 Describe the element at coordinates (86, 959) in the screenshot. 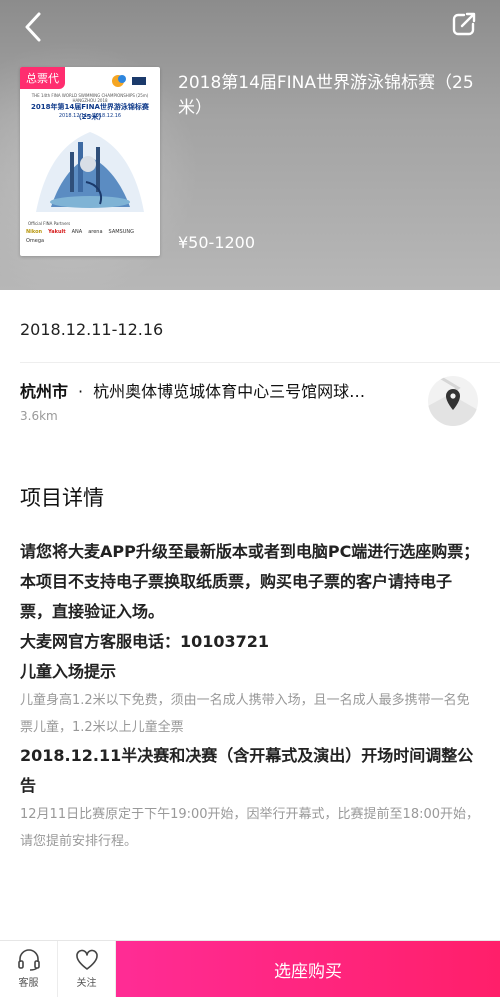

I see `heart-icon` at that location.